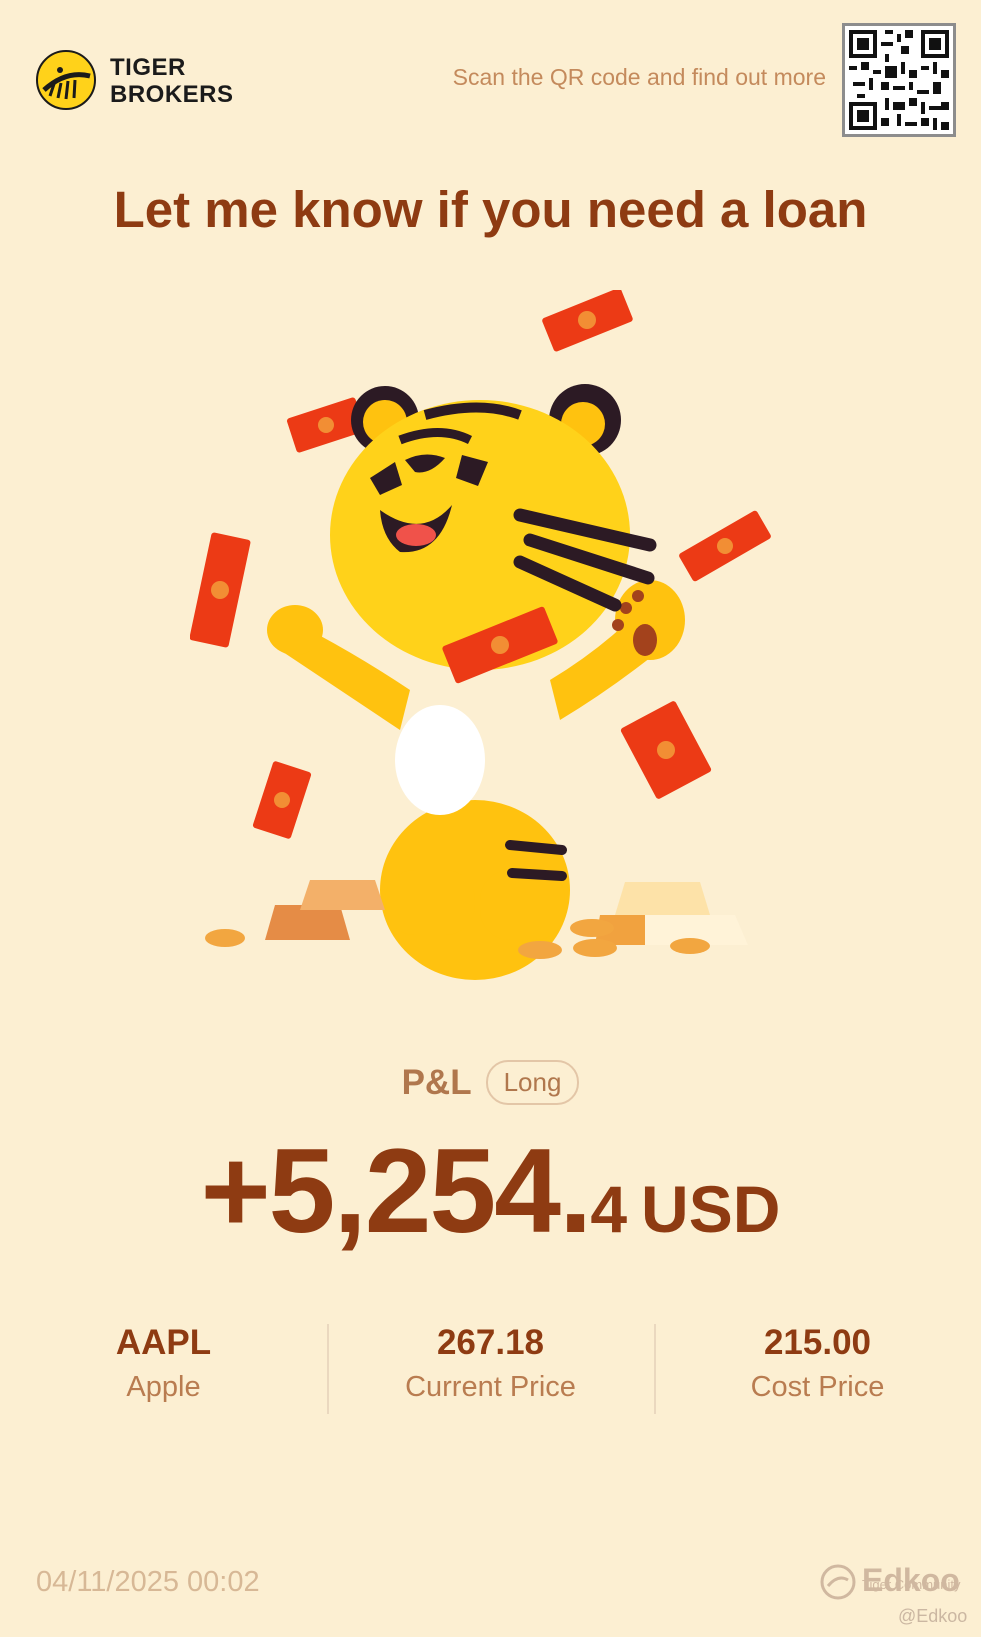 This screenshot has width=981, height=1637. Describe the element at coordinates (817, 1342) in the screenshot. I see `stat-value: 215.00` at that location.